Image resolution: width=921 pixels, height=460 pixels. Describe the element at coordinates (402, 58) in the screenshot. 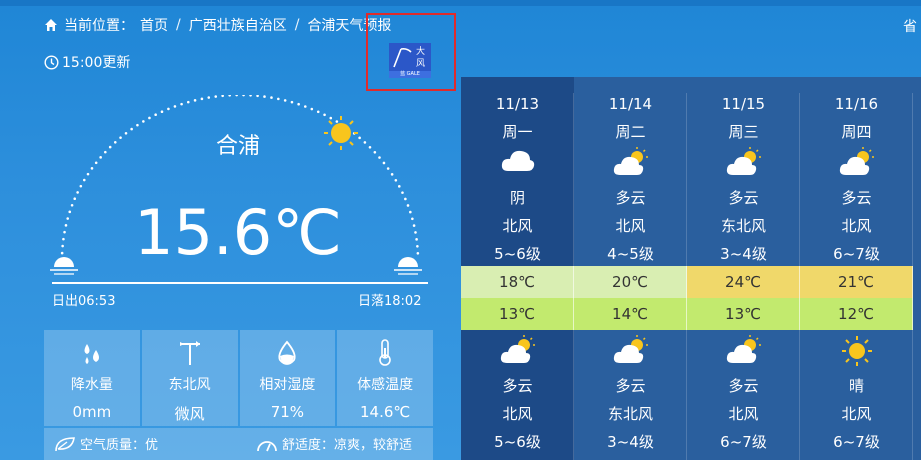

I see `flag-icon` at that location.